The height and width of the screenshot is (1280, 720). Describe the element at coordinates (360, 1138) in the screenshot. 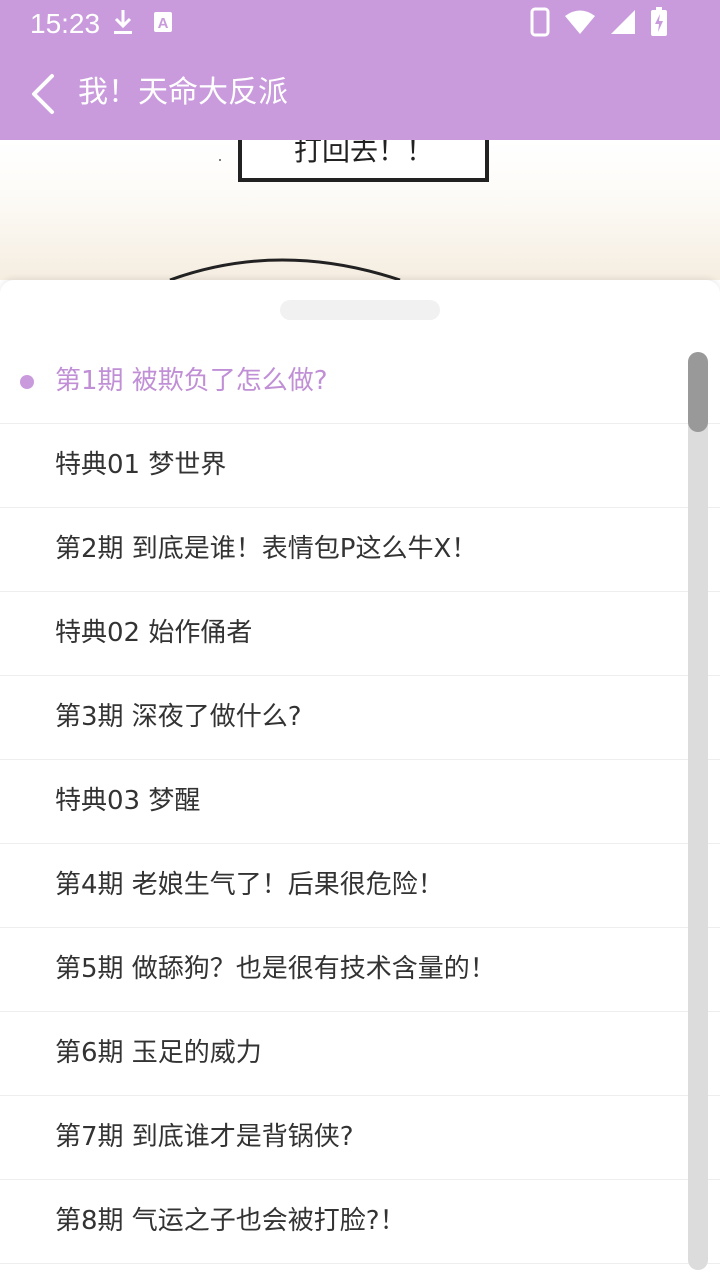

I see `chapter-item: 第7期 到底谁才是背锅侠?` at that location.